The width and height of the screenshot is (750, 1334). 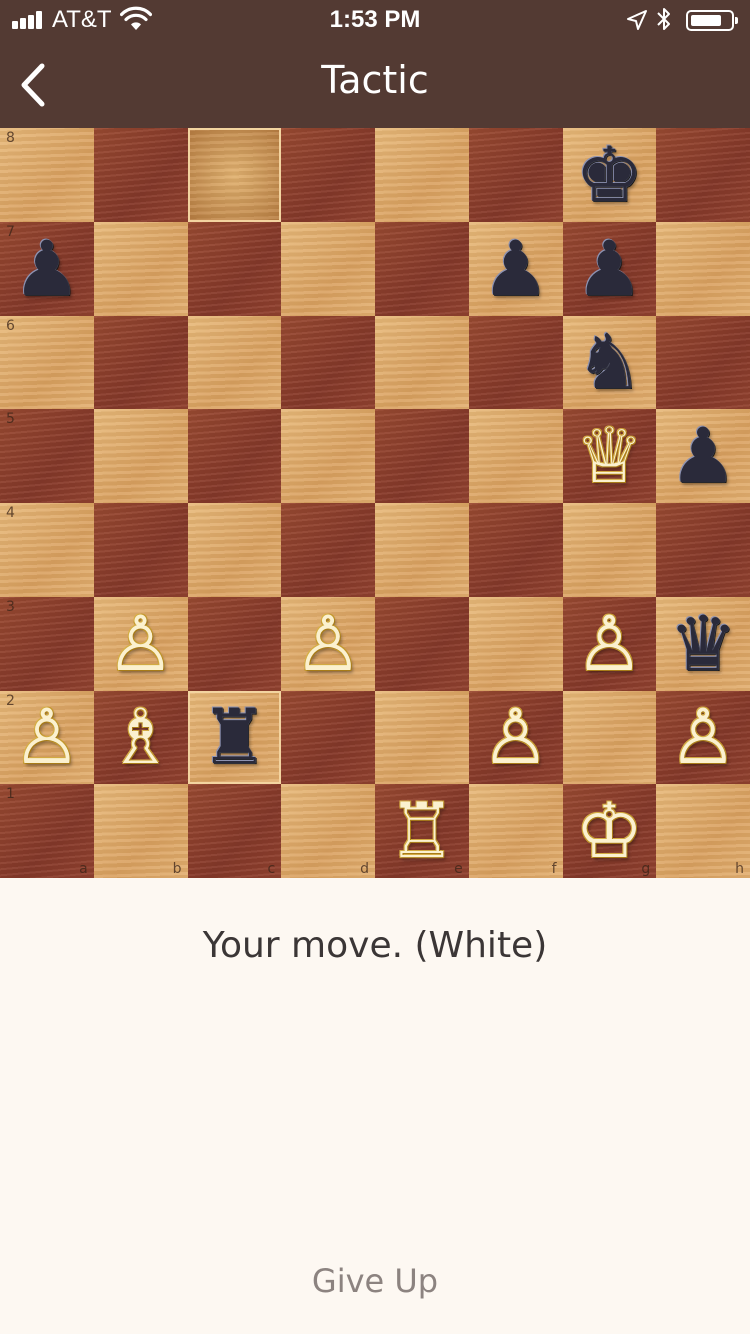 What do you see at coordinates (234, 831) in the screenshot?
I see `square-c1: c` at bounding box center [234, 831].